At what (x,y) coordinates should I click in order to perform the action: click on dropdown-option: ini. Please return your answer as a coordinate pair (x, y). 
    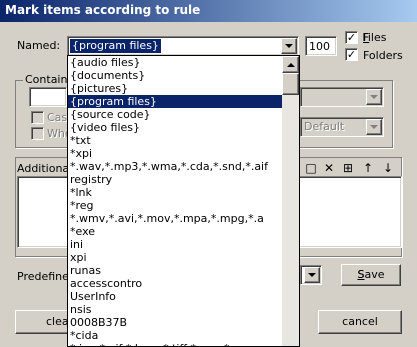
    Looking at the image, I should click on (175, 244).